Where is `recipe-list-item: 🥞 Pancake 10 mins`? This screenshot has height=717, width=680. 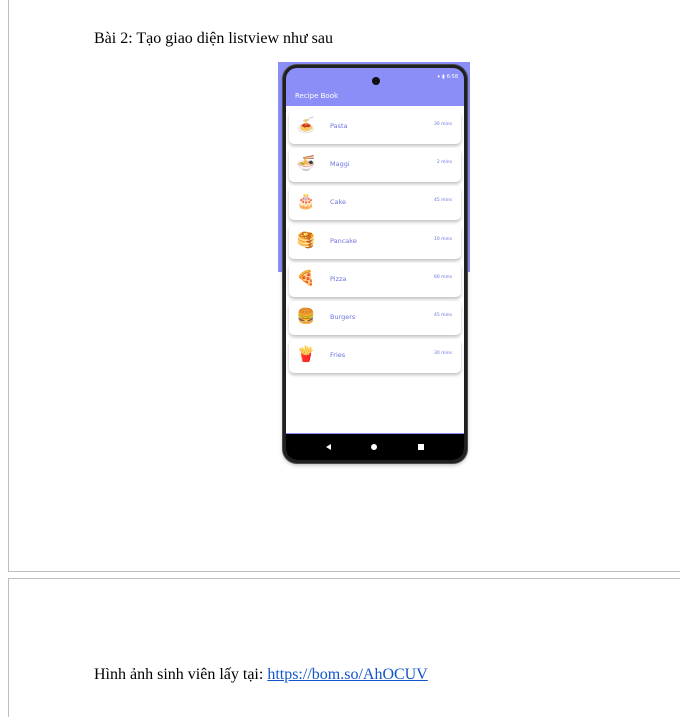 recipe-list-item: 🥞 Pancake 10 mins is located at coordinates (375, 241).